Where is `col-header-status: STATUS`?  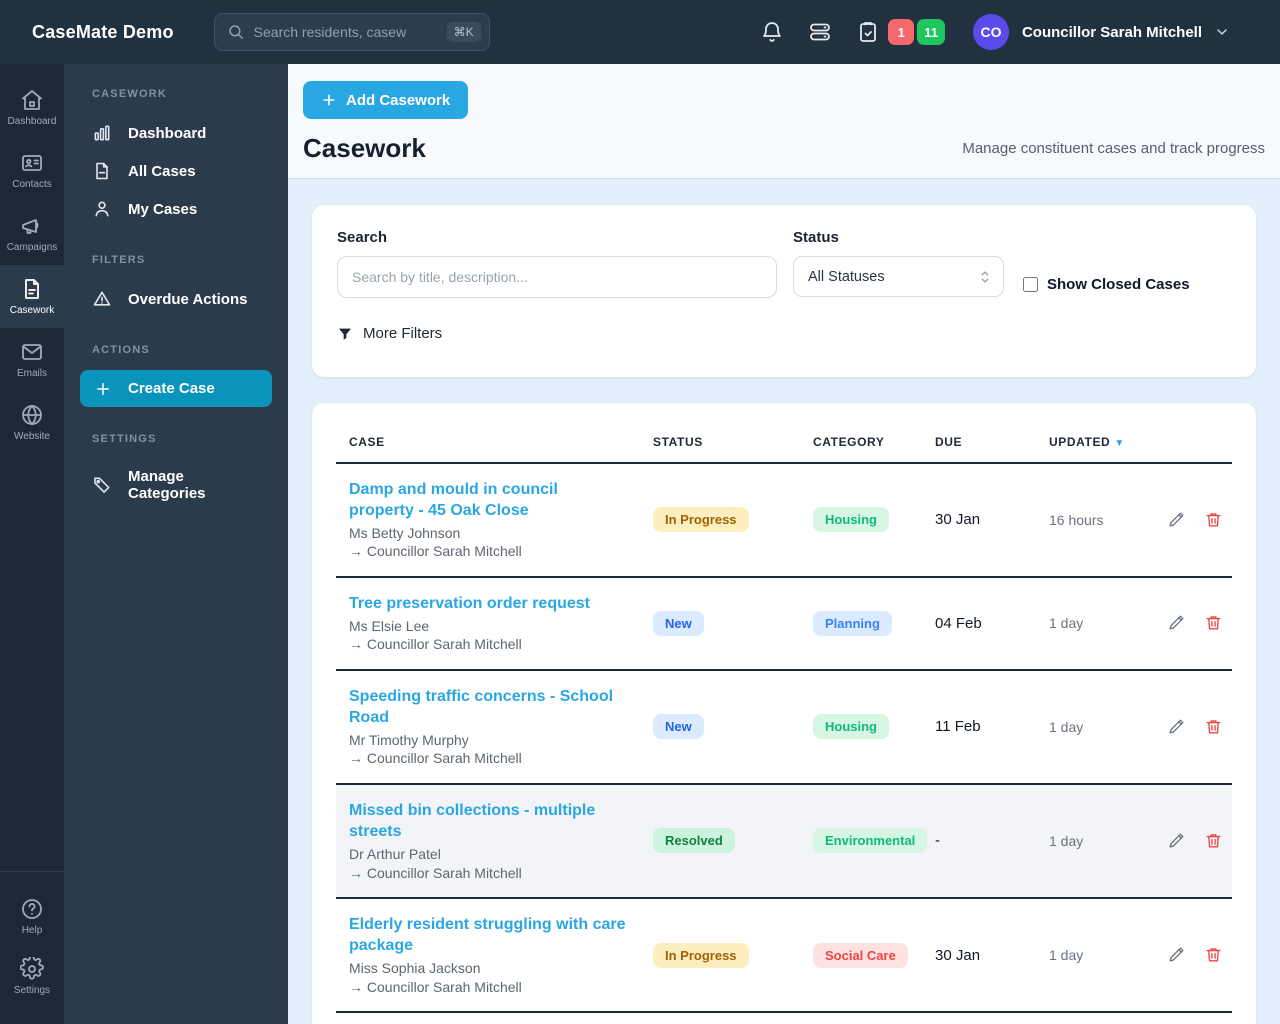
col-header-status: STATUS is located at coordinates (720, 444).